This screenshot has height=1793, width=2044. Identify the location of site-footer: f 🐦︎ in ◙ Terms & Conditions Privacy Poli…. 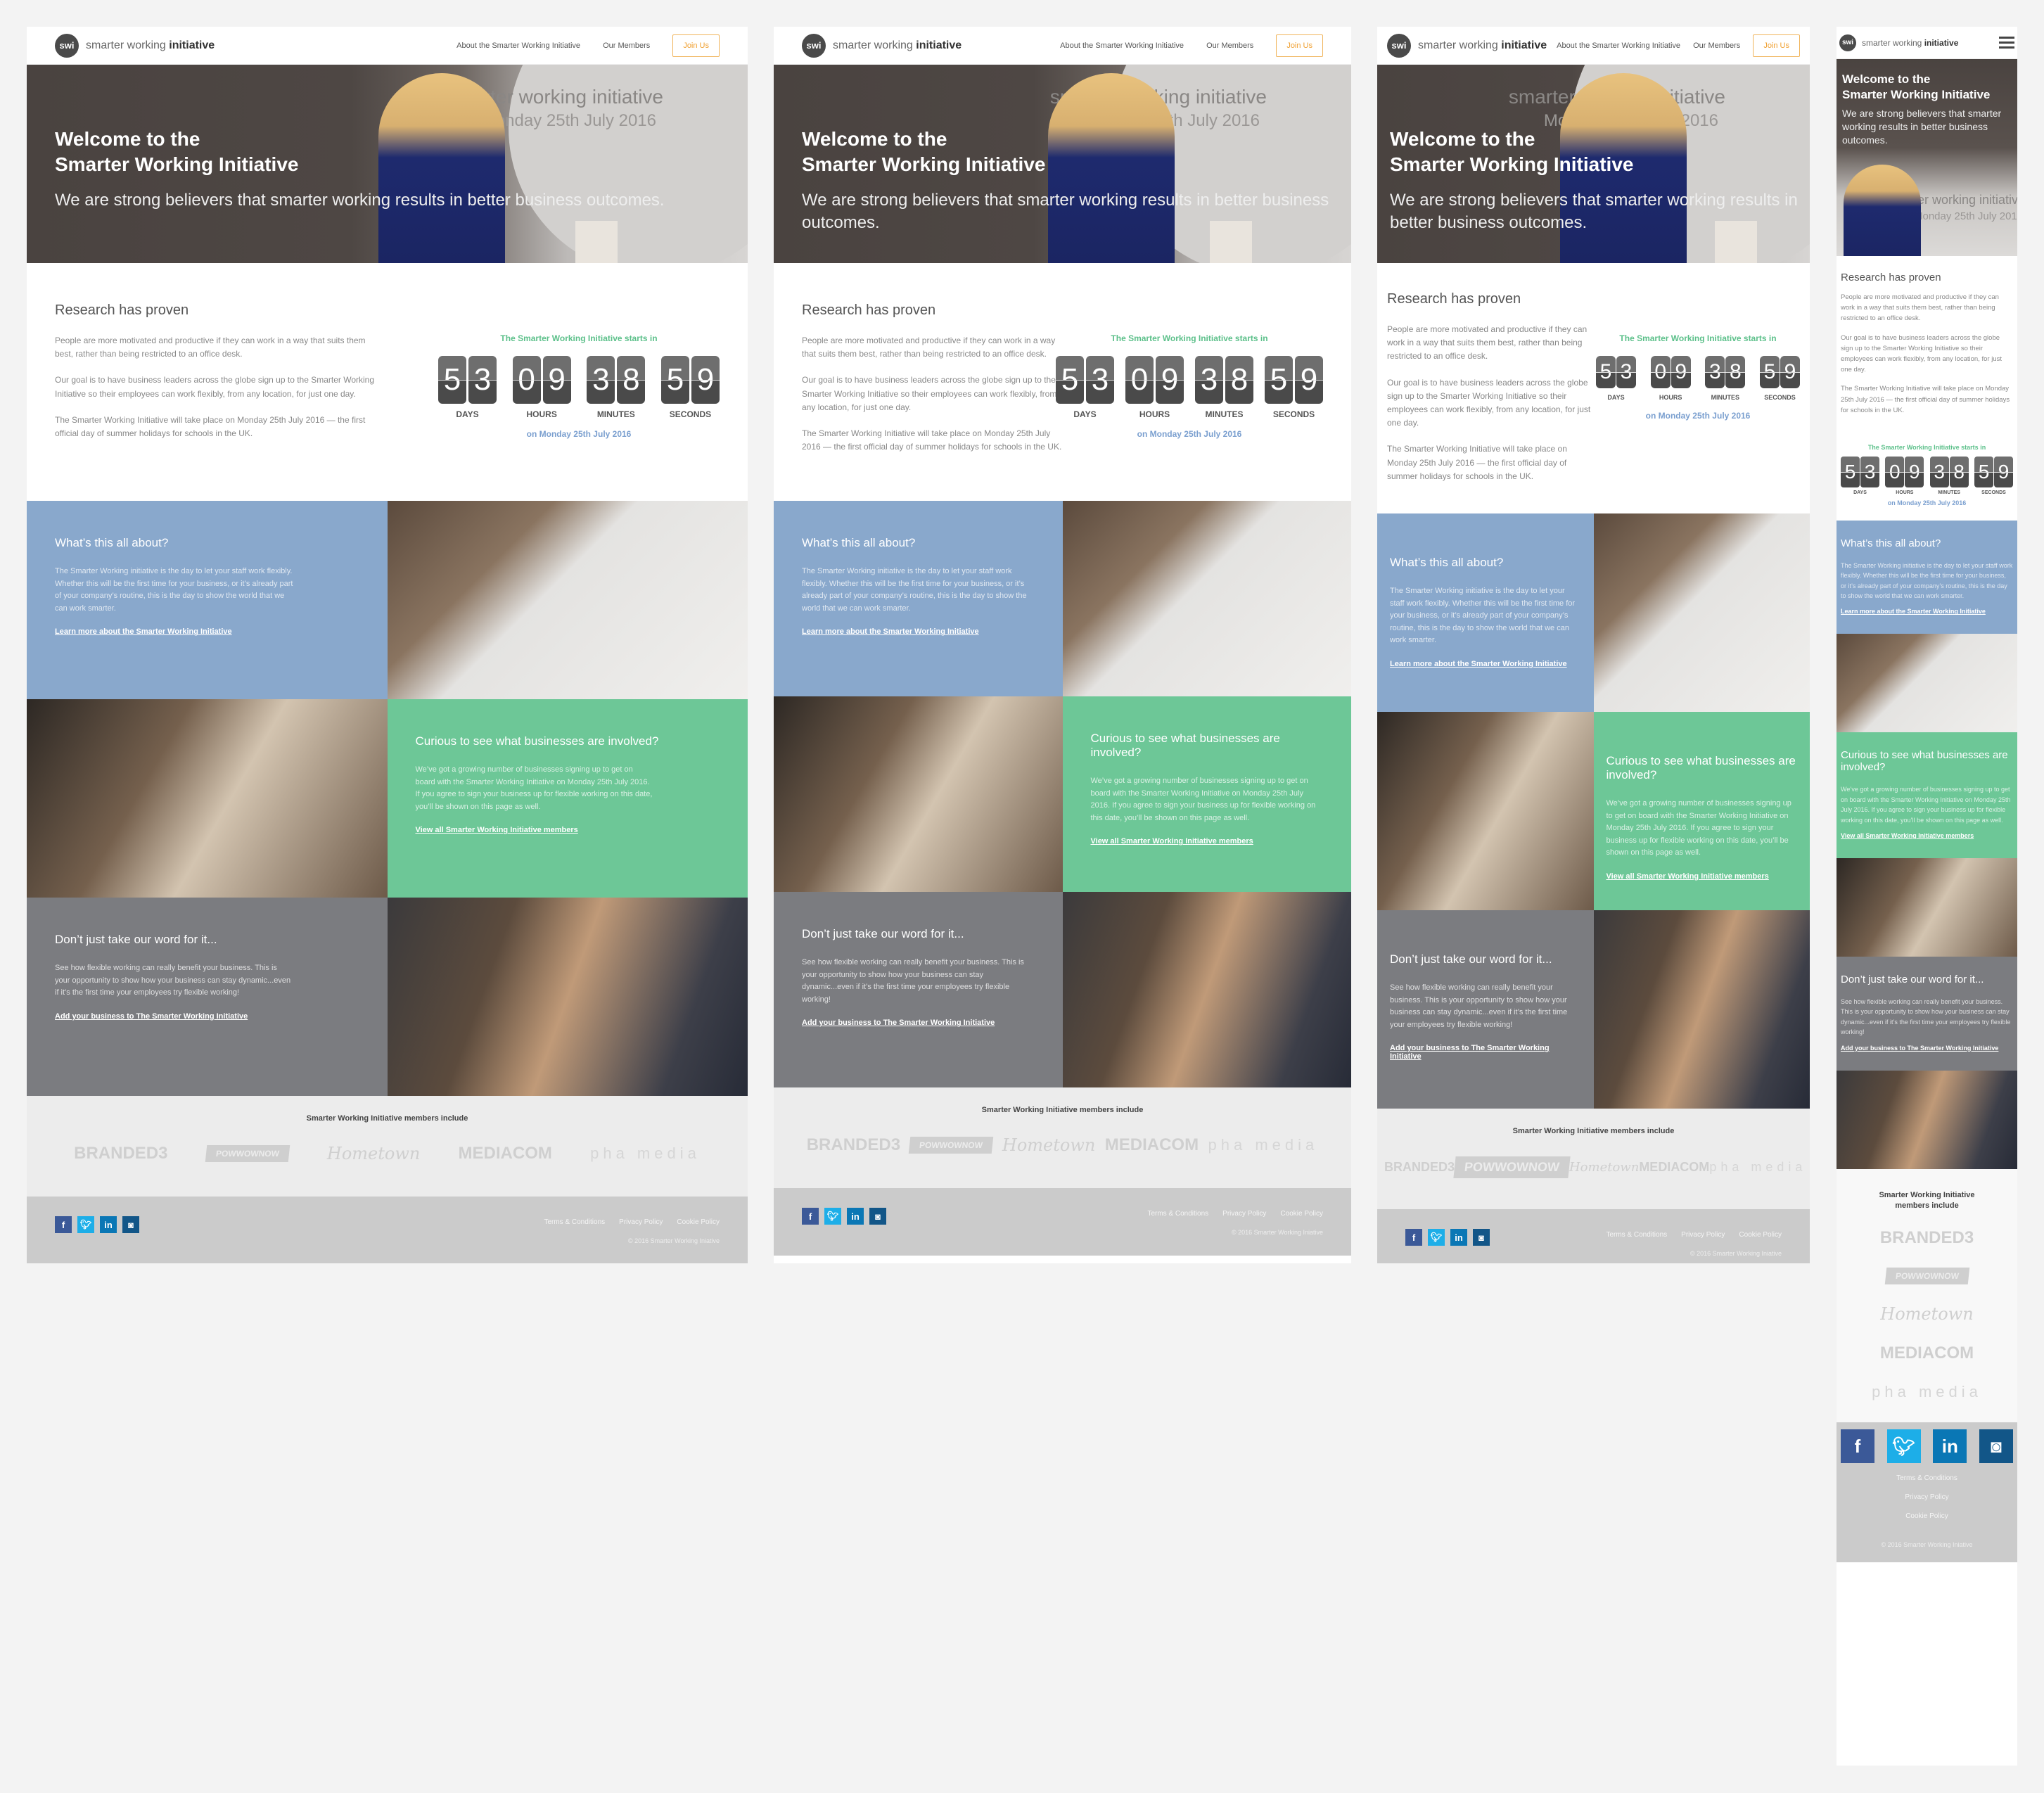
(1062, 1222).